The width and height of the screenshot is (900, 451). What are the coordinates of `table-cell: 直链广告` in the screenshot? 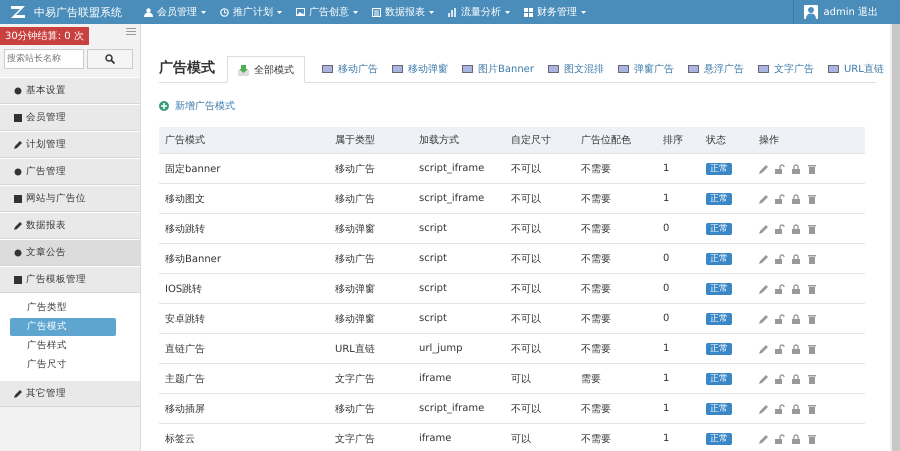 It's located at (244, 349).